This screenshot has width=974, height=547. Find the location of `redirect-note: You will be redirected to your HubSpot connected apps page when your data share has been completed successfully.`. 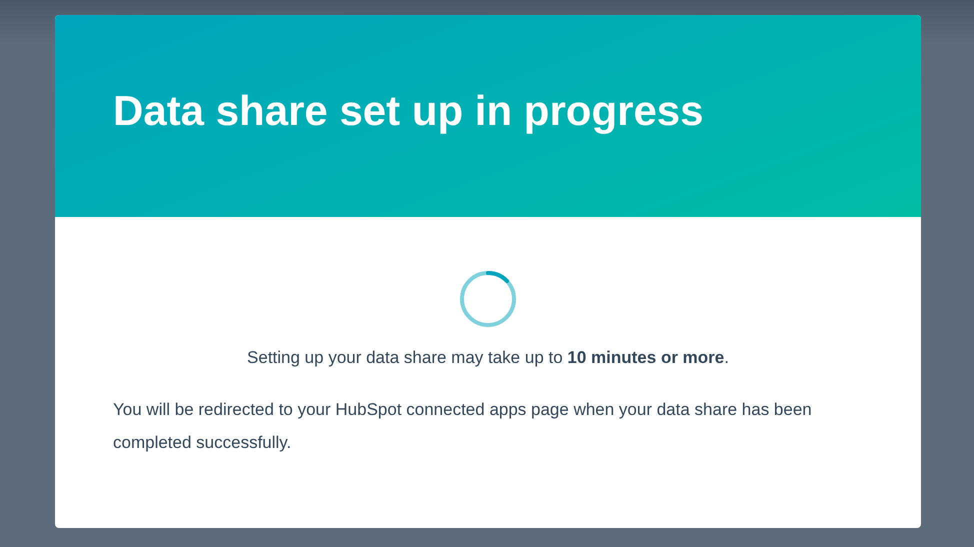

redirect-note: You will be redirected to your HubSpot connected apps page when your data share has been completed successfully. is located at coordinates (463, 426).